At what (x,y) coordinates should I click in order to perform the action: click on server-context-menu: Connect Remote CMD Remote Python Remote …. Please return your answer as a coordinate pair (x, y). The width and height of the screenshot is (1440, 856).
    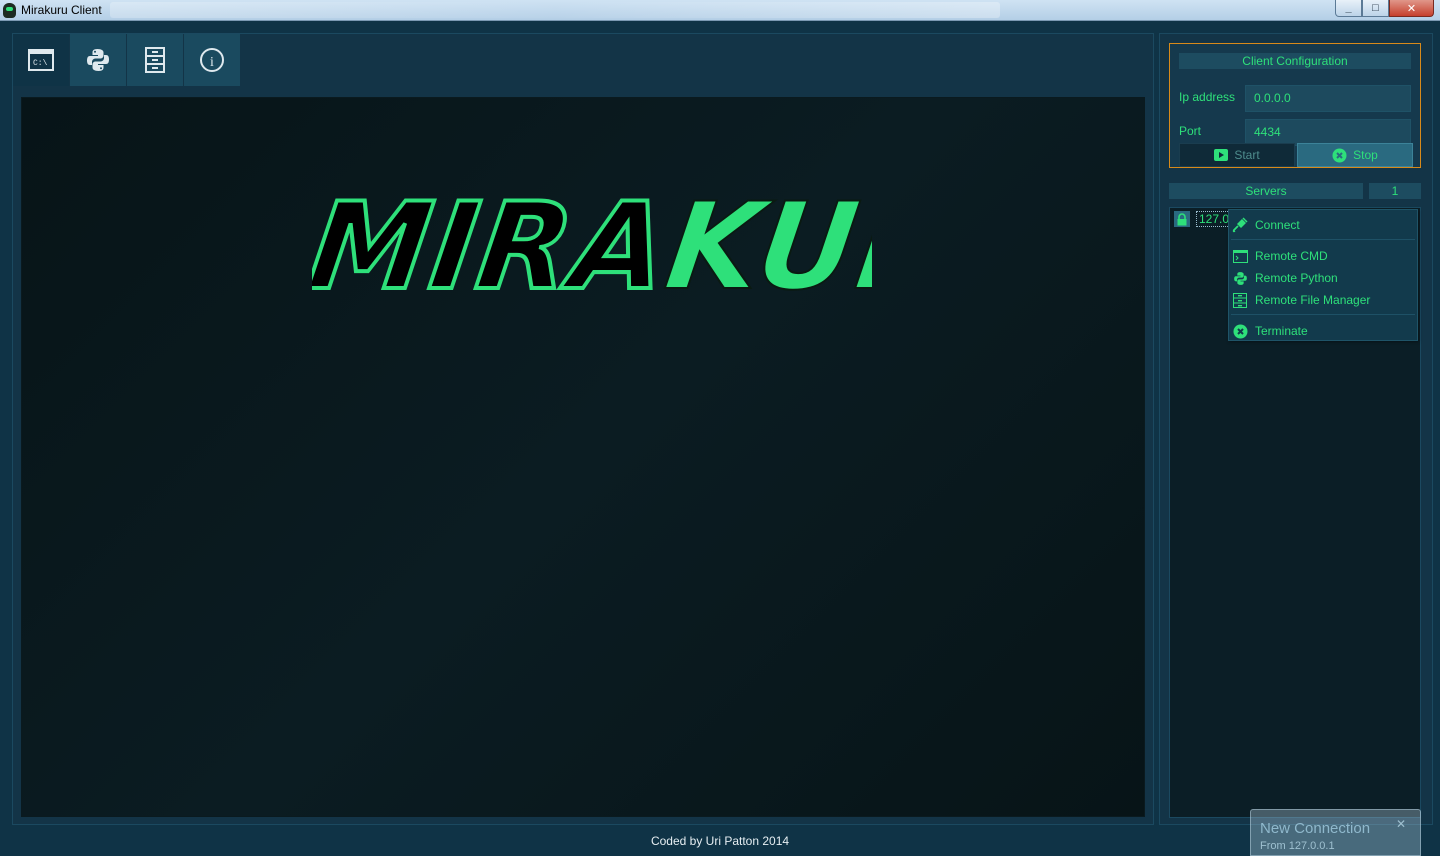
    Looking at the image, I should click on (1323, 275).